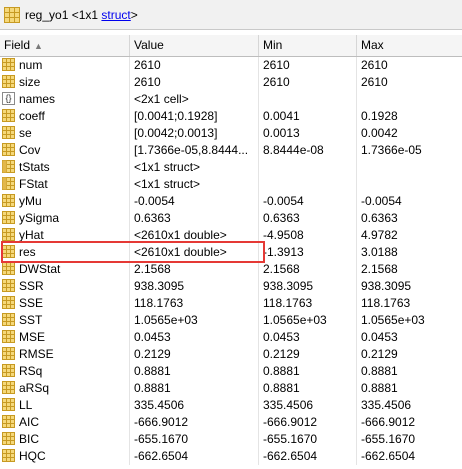 The image size is (462, 469). I want to click on value-cell: -655.1670, so click(194, 439).